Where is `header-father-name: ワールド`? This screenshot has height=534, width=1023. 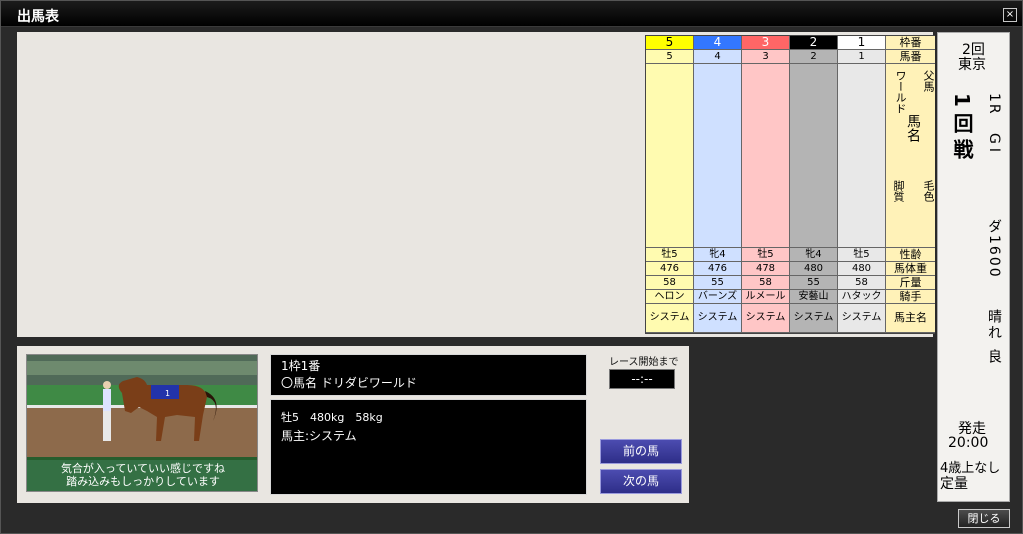 header-father-name: ワールド is located at coordinates (900, 92).